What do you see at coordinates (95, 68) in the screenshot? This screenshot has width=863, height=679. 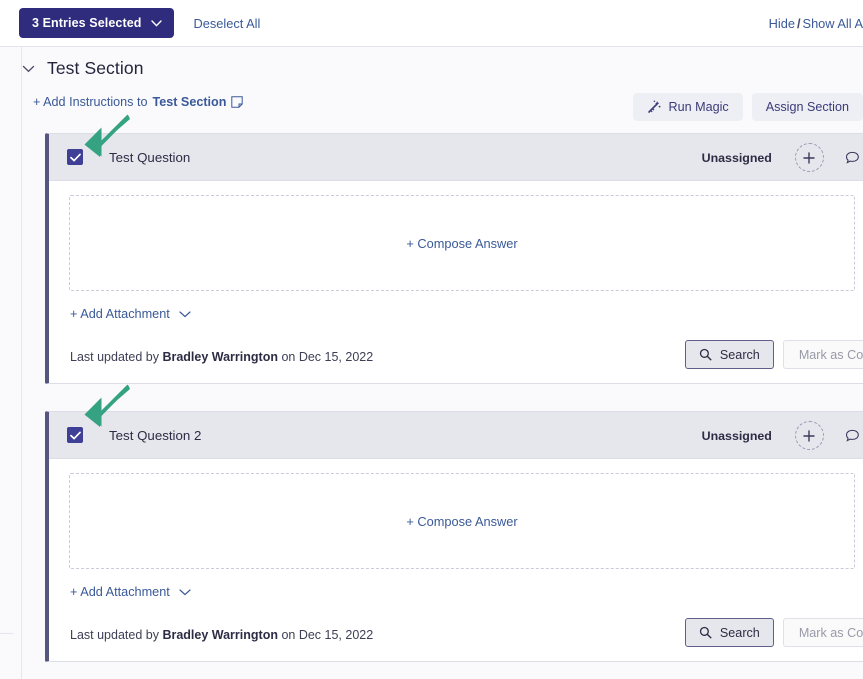 I see `section-title: Test Section` at bounding box center [95, 68].